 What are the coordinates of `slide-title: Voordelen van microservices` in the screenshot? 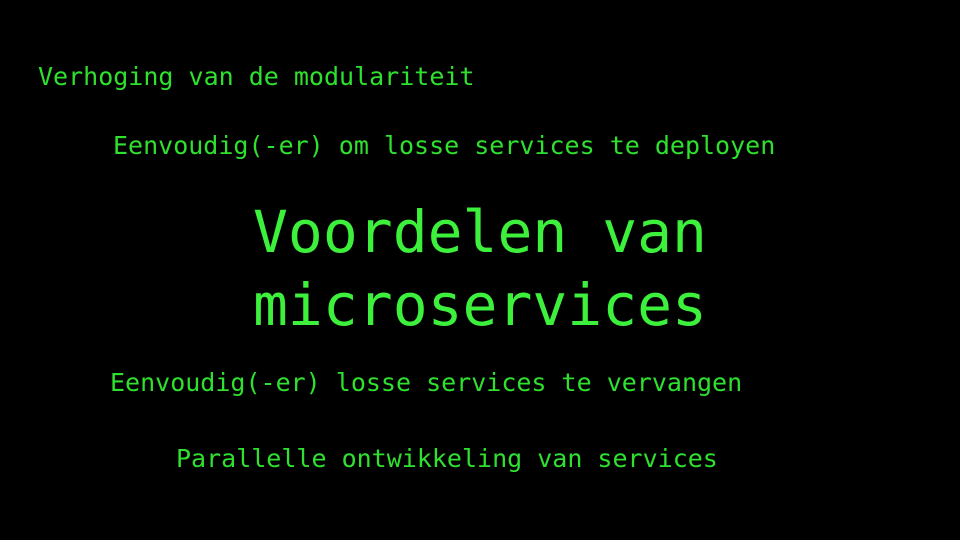 It's located at (480, 268).